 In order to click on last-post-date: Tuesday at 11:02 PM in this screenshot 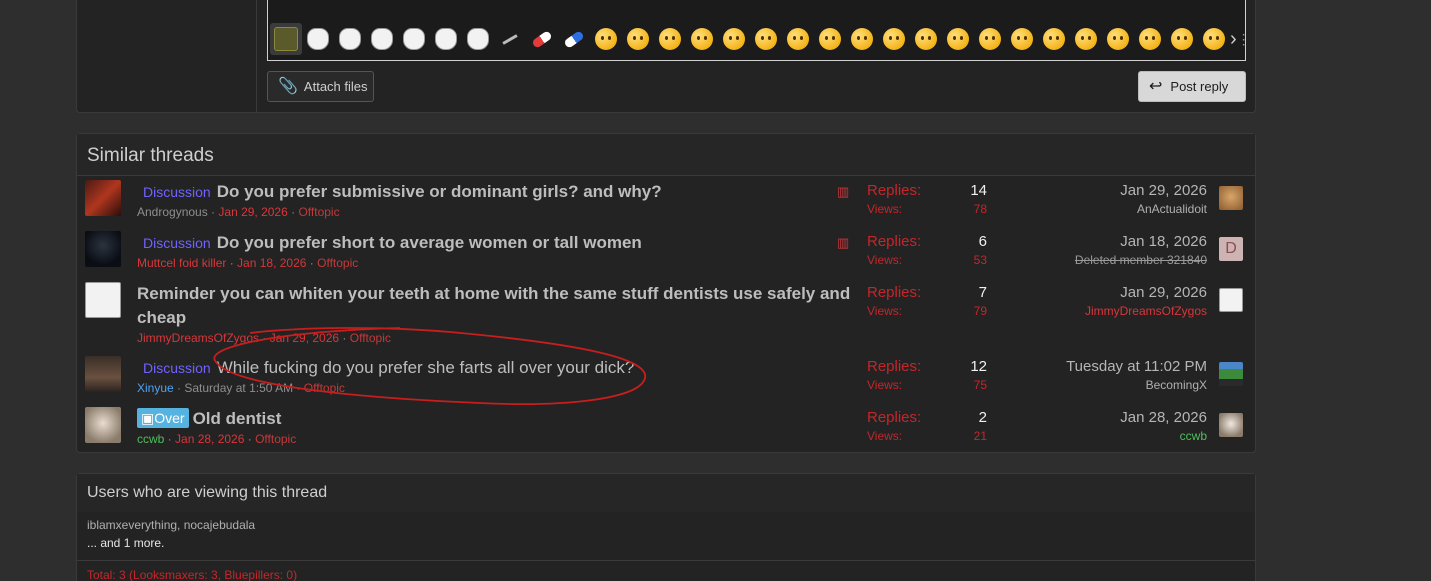, I will do `click(1107, 366)`.